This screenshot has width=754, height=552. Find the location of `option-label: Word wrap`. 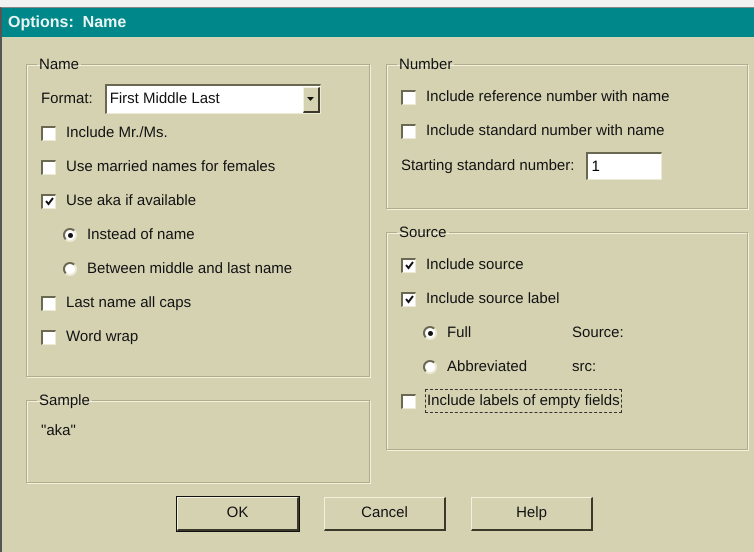

option-label: Word wrap is located at coordinates (102, 337).